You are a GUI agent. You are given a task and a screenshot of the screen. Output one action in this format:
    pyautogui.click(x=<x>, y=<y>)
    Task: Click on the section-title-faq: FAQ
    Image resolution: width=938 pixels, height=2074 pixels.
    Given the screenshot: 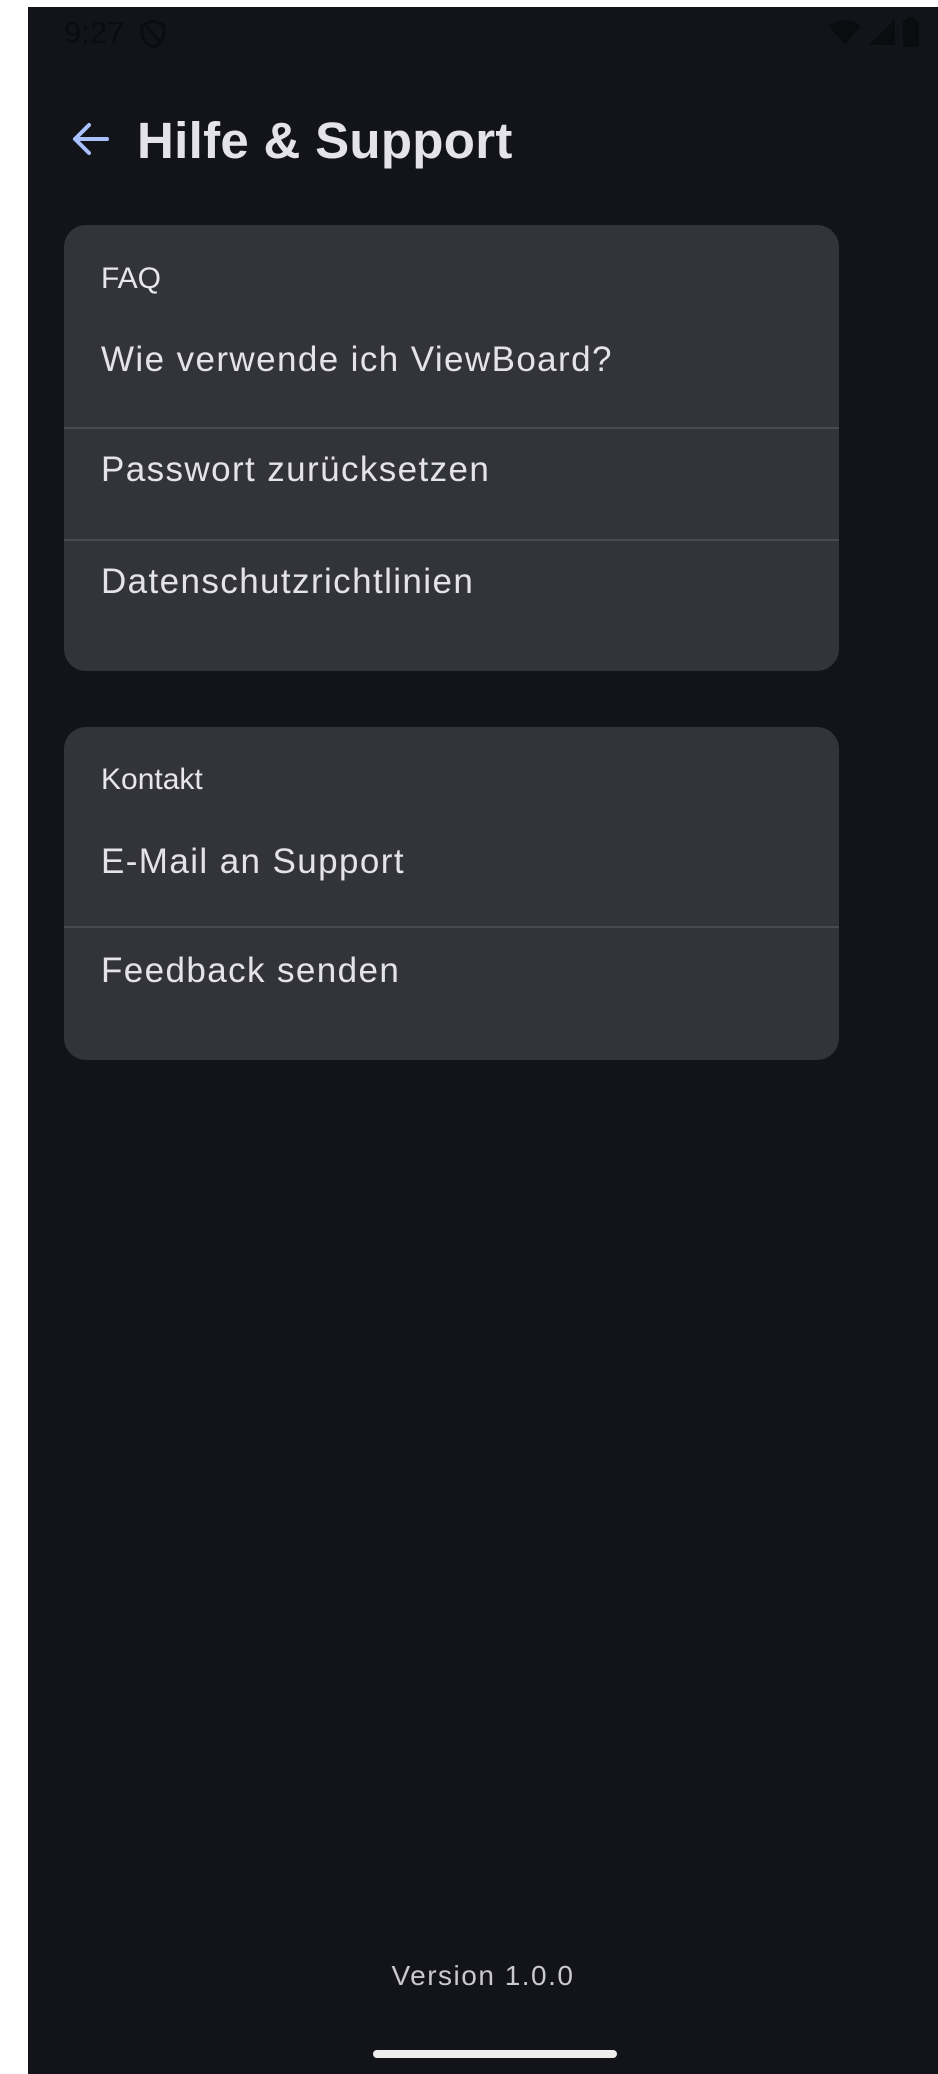 What is the action you would take?
    pyautogui.click(x=131, y=278)
    